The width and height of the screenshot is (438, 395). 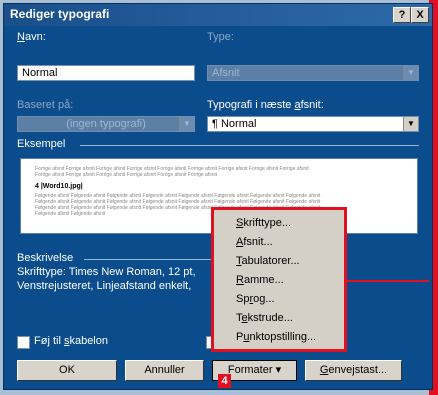 I want to click on name-input: Normal, so click(x=106, y=73).